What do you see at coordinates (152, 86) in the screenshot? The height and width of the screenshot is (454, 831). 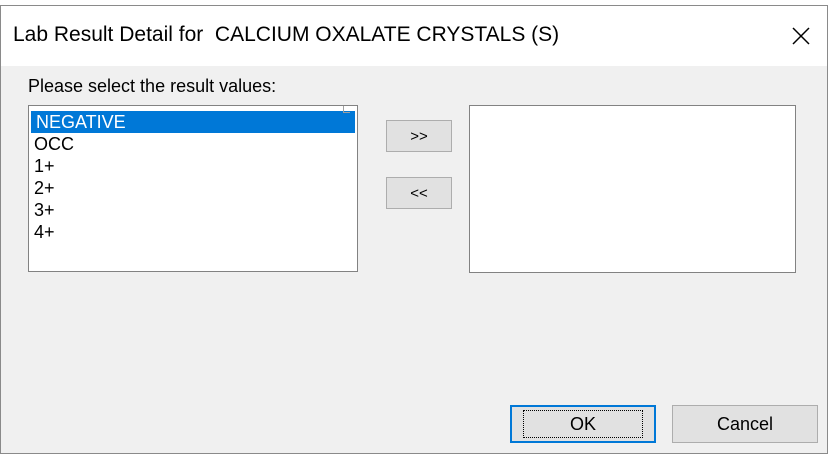 I see `select-prompt-label: Please select the result values:` at bounding box center [152, 86].